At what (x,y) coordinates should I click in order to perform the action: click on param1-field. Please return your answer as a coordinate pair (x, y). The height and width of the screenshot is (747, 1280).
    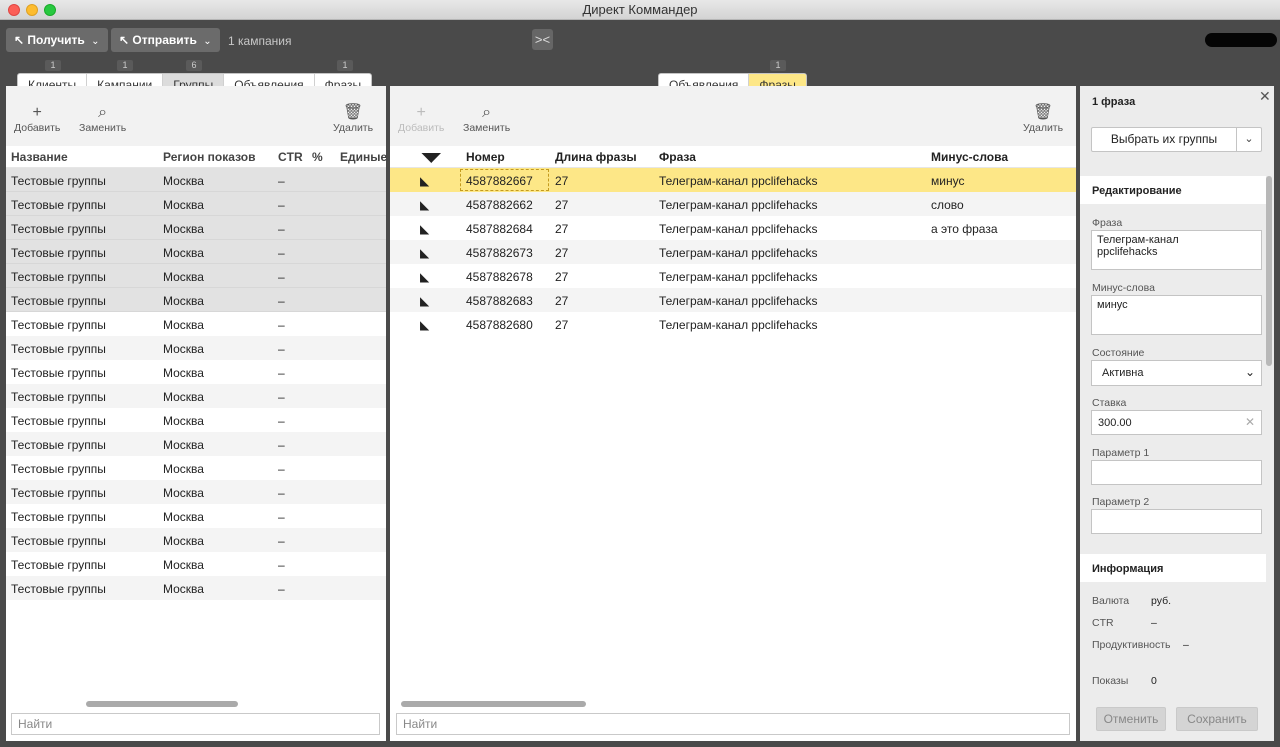
    Looking at the image, I should click on (1176, 472).